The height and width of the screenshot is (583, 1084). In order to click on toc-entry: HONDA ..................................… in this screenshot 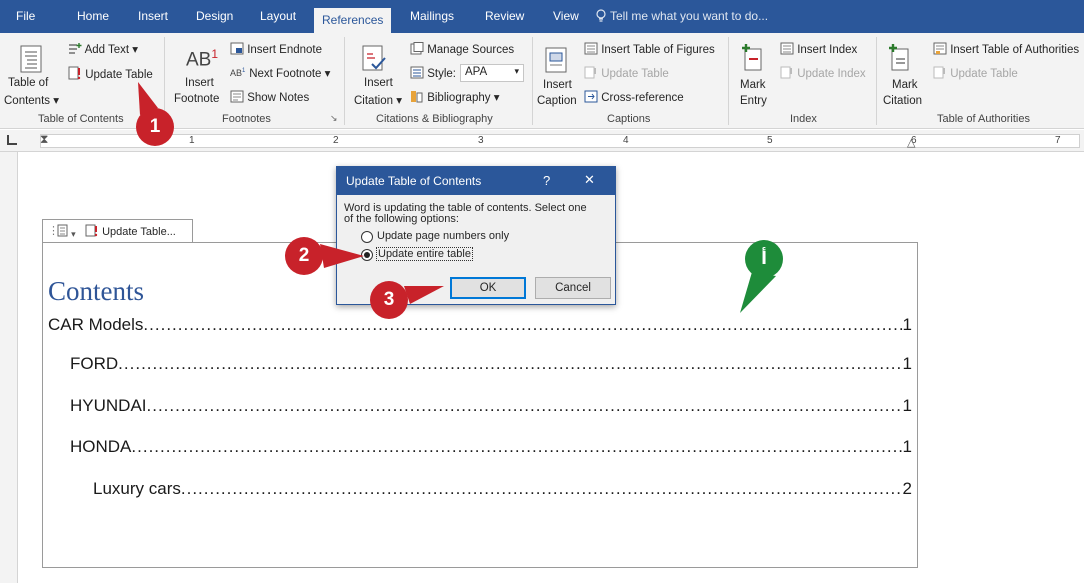, I will do `click(491, 447)`.